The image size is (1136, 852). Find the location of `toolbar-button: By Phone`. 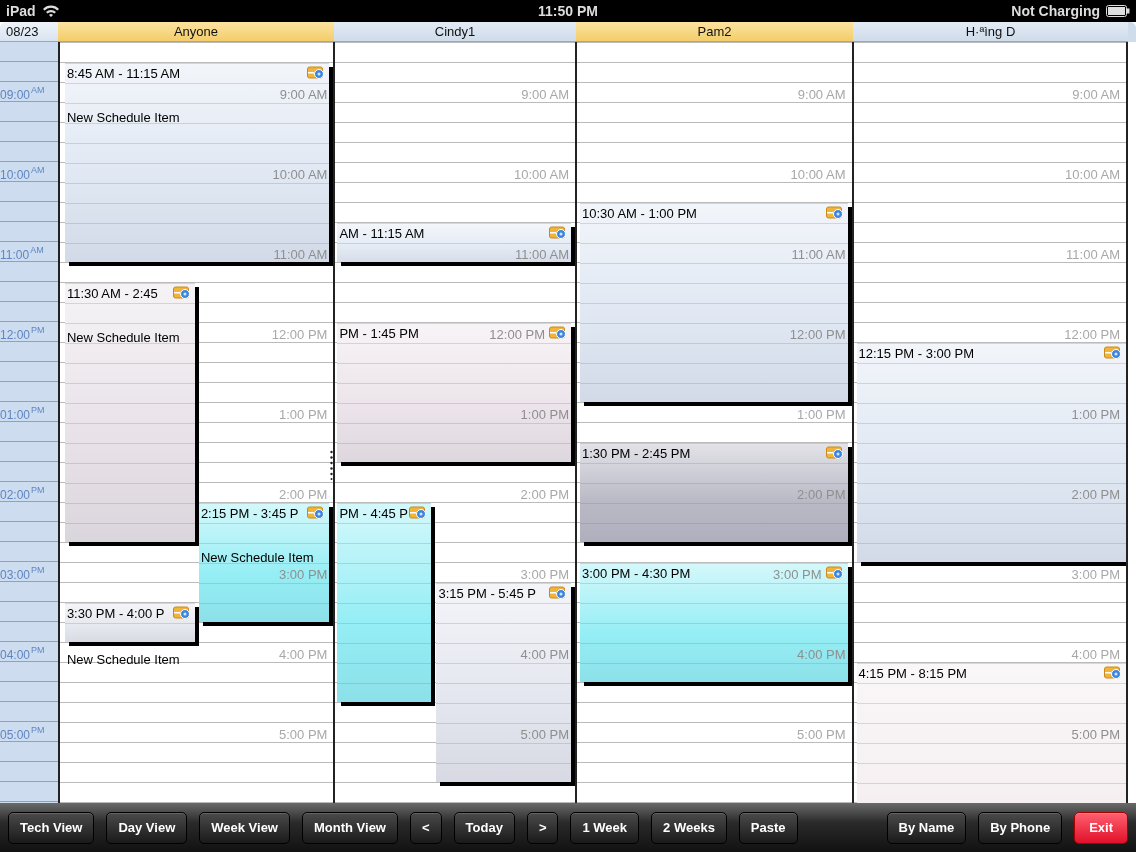

toolbar-button: By Phone is located at coordinates (1020, 827).